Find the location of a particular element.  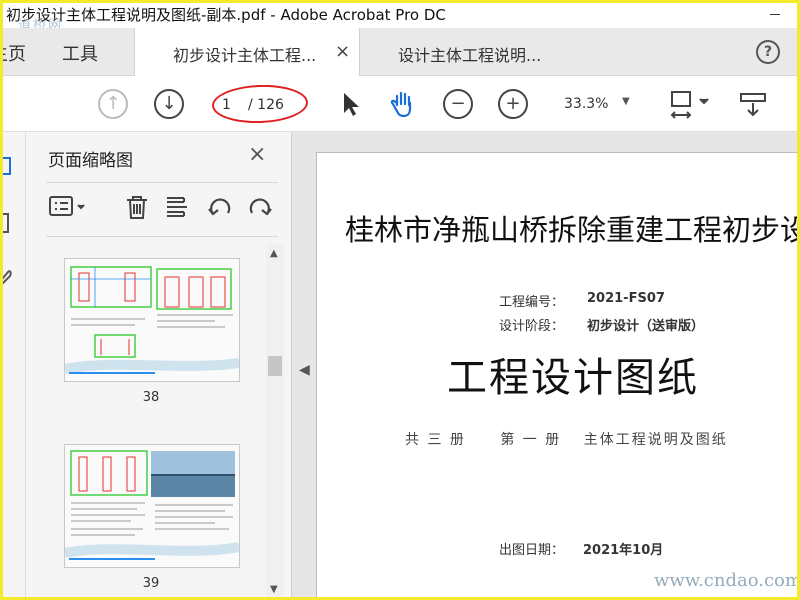

extract-pages-icon is located at coordinates (177, 207).